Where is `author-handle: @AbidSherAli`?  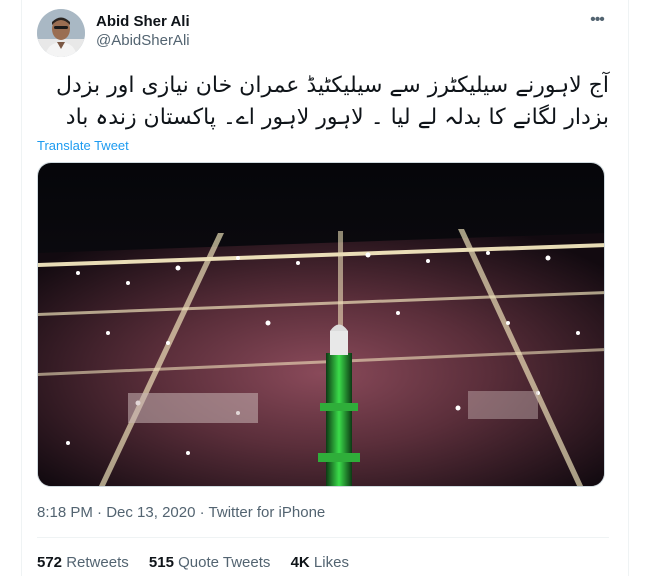 author-handle: @AbidSherAli is located at coordinates (143, 40).